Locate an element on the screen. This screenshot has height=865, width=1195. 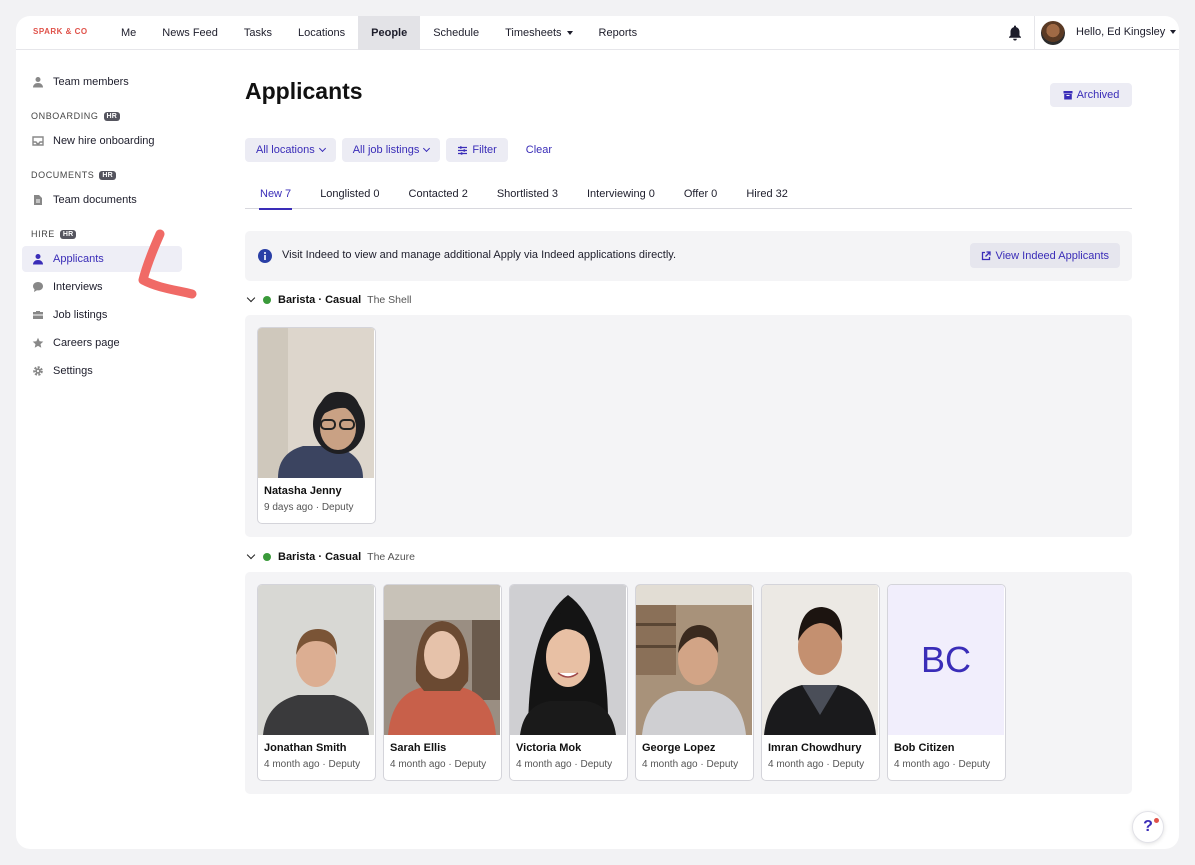
nav-item-news-feed: News Feed is located at coordinates (190, 33).